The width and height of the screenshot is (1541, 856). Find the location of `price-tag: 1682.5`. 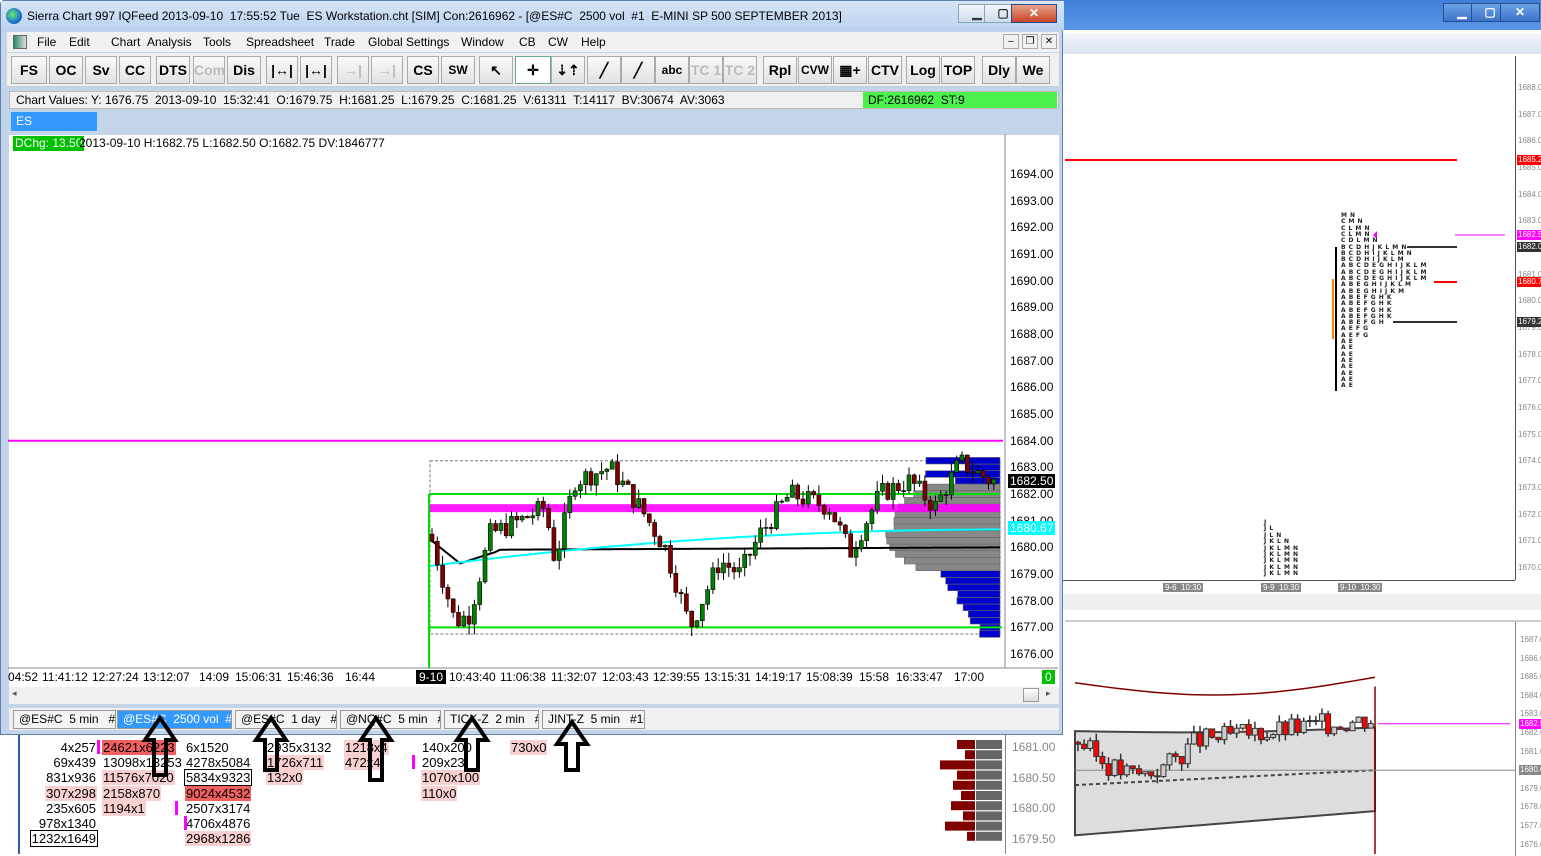

price-tag: 1682.5 is located at coordinates (1530, 723).